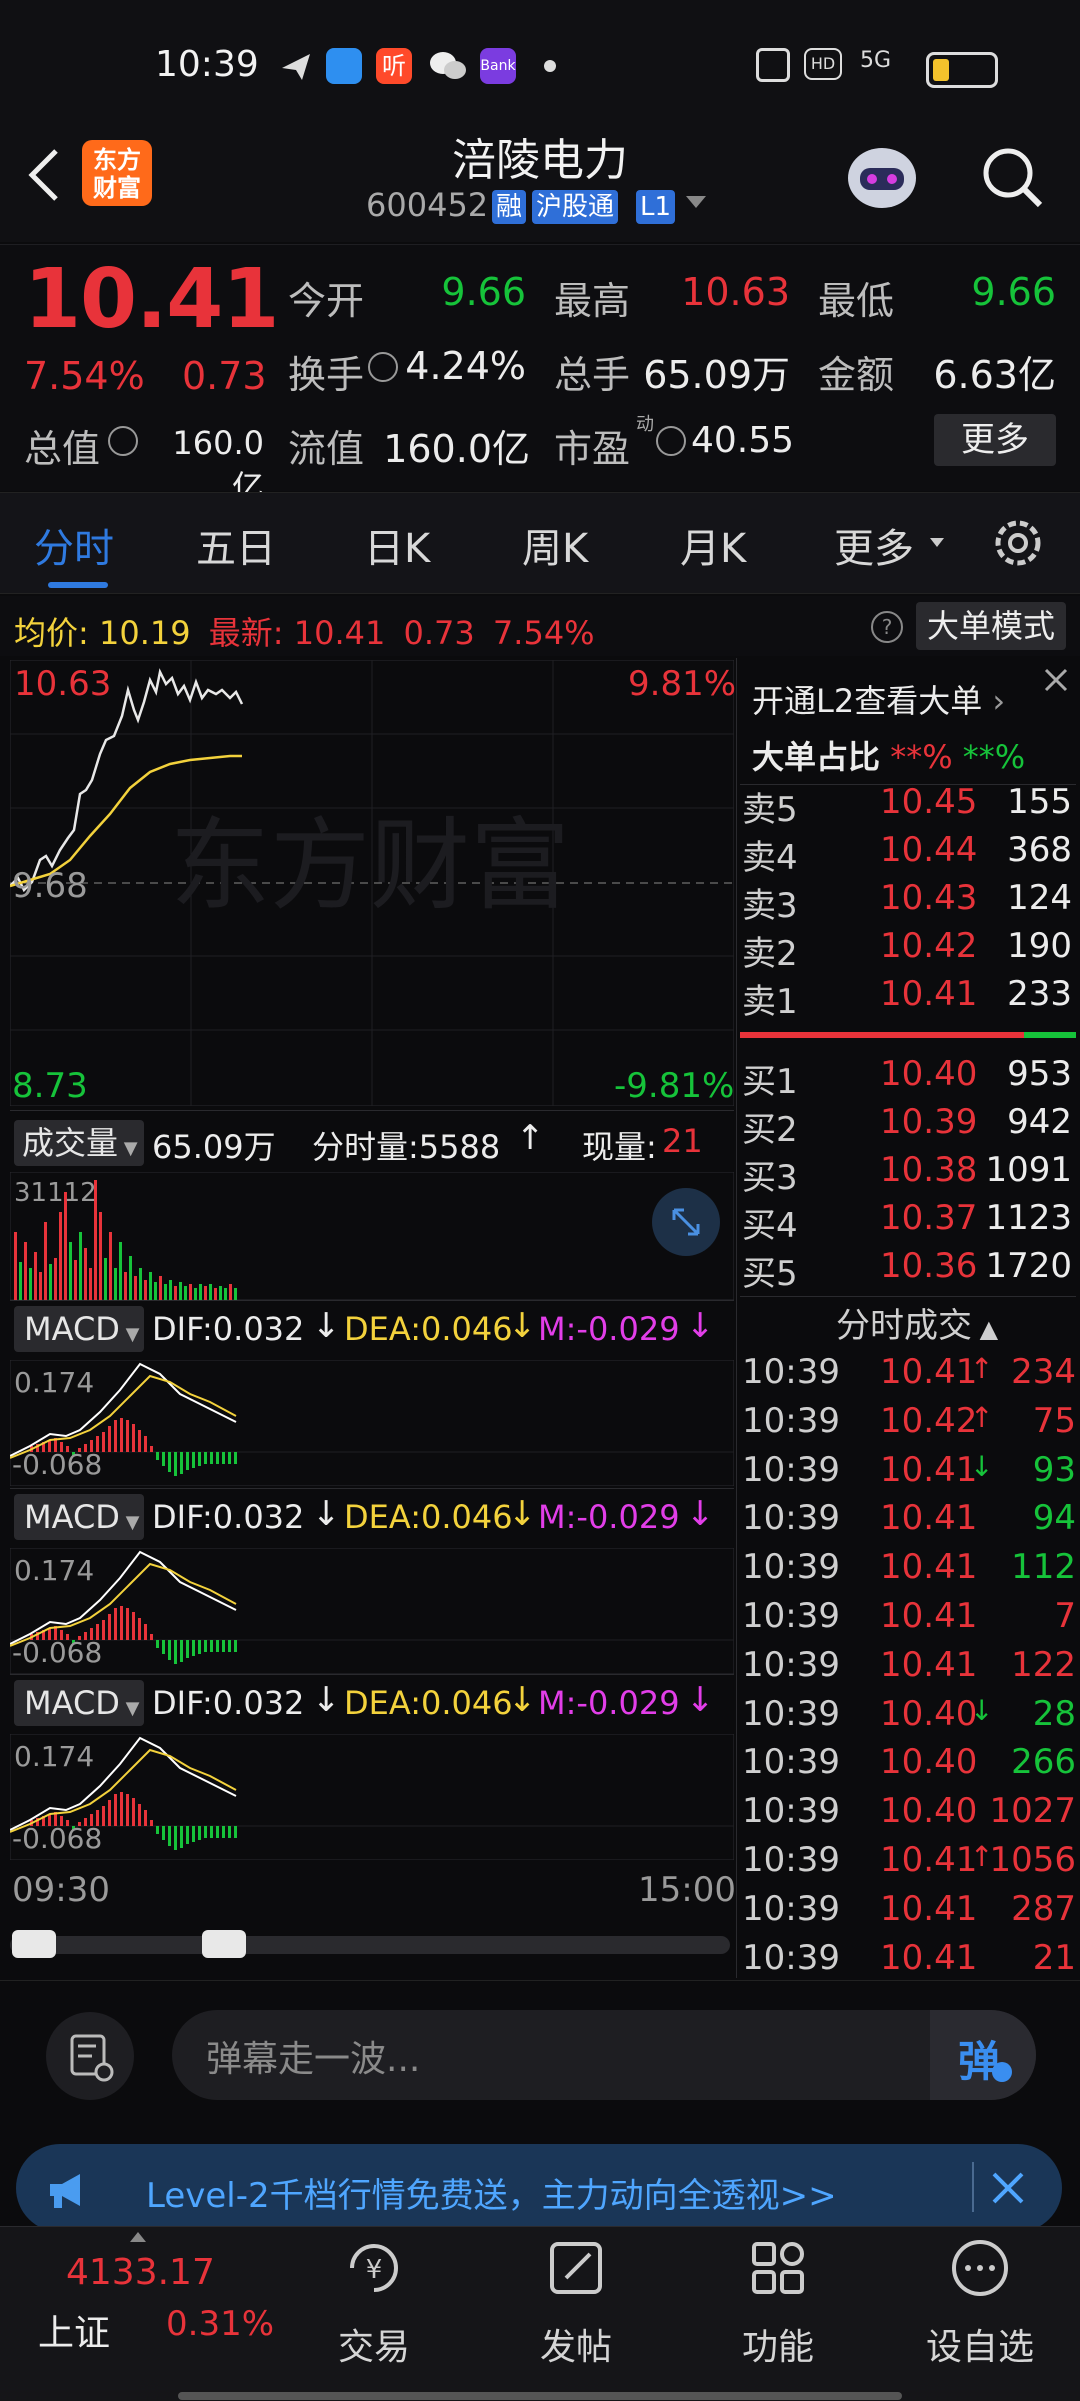 This screenshot has width=1080, height=2401. Describe the element at coordinates (117, 173) in the screenshot. I see `app-logo: 东方 财富` at that location.